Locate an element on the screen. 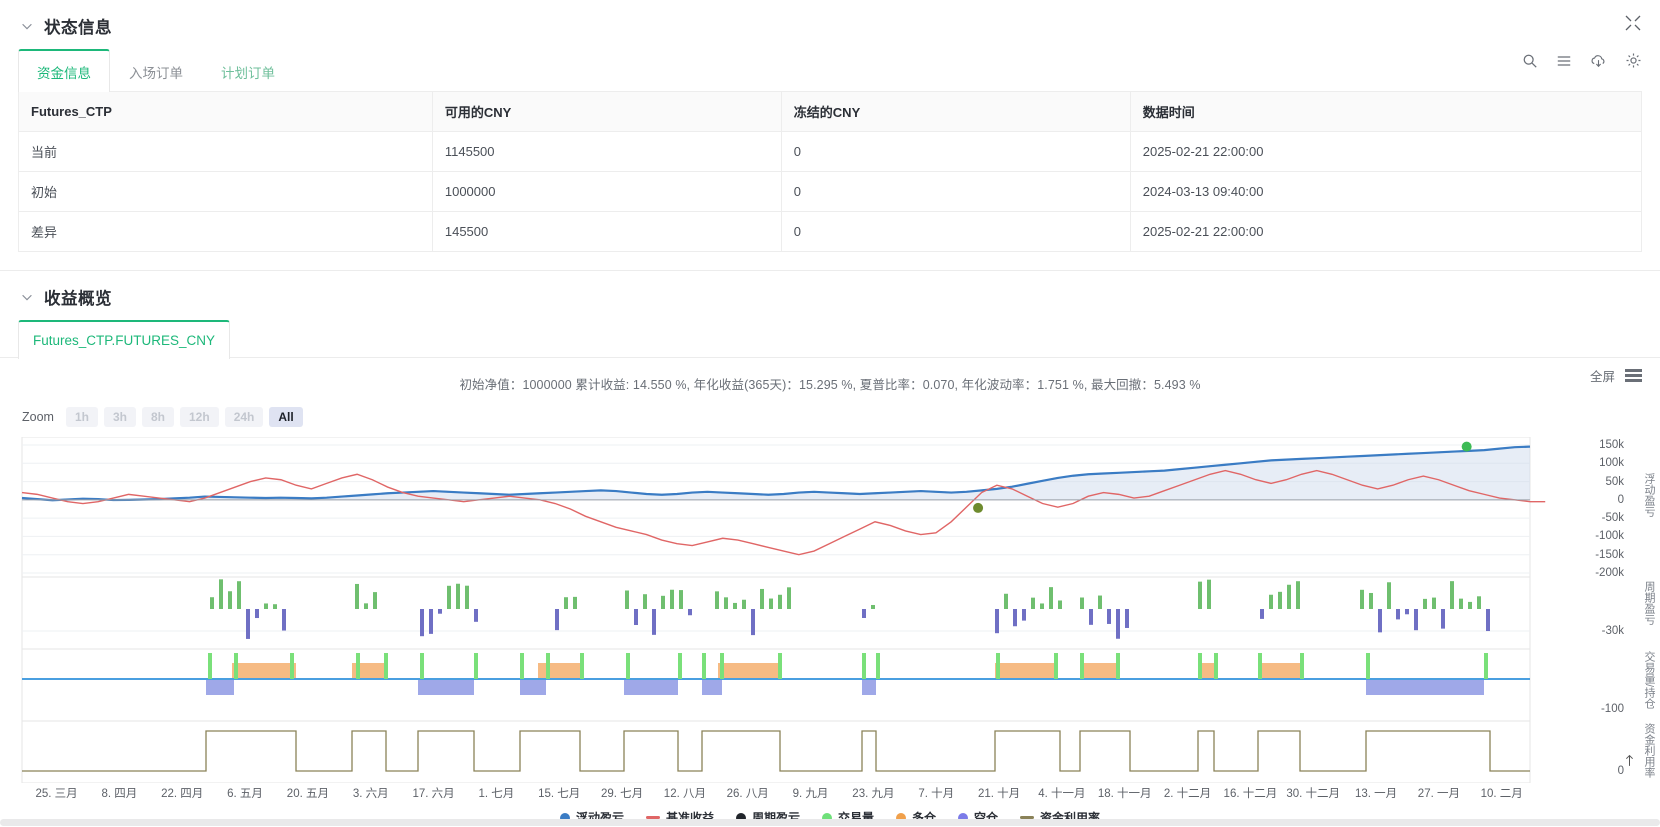  row-label-diff: 差异 is located at coordinates (225, 231).